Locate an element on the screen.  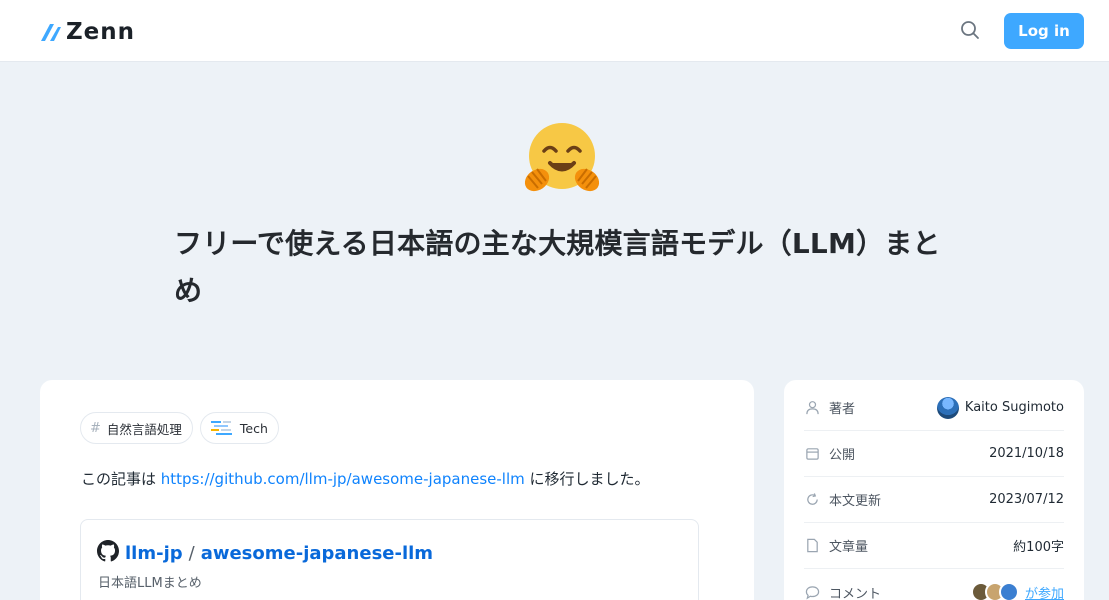
topic-label: 自然言語処理 is located at coordinates (144, 429).